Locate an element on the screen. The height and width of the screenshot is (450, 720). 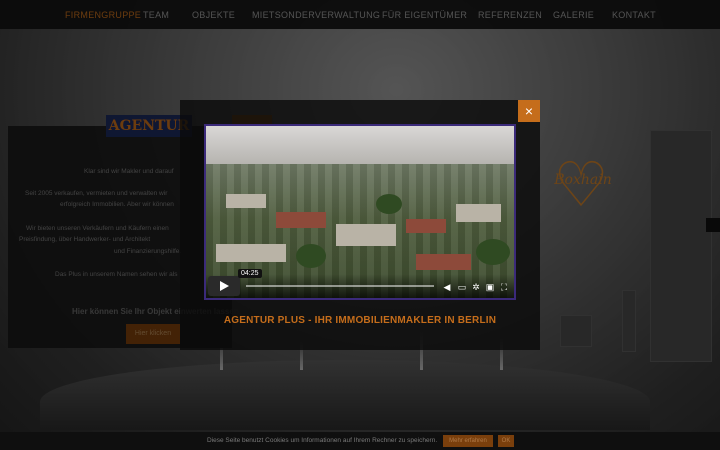
volume-icon: ◀ is located at coordinates (447, 287).